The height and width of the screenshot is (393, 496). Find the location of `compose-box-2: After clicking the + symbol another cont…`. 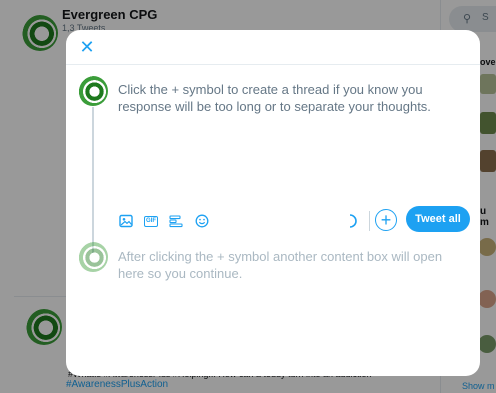

compose-box-2: After clicking the + symbol another cont… is located at coordinates (288, 265).